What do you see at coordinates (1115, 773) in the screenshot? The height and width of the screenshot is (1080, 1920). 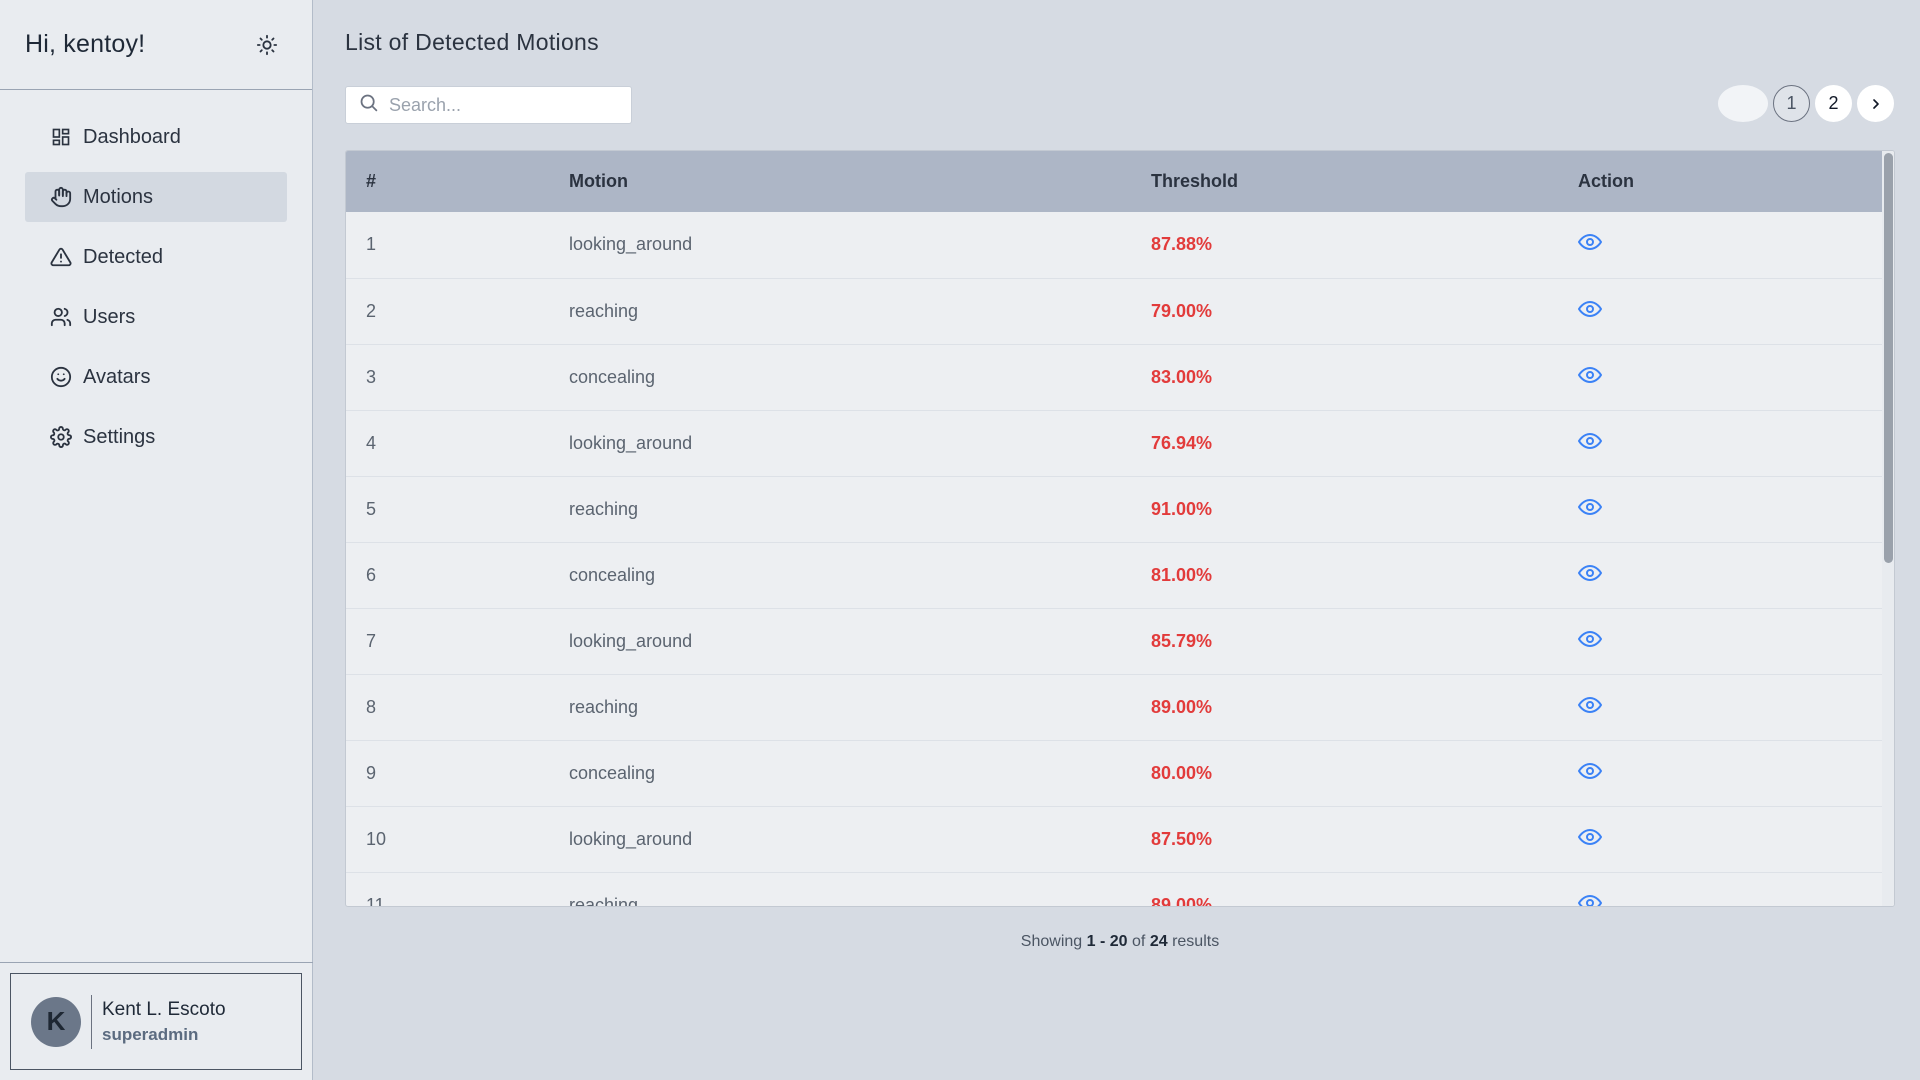 I see `table-row: 9 concealing 80.00%` at bounding box center [1115, 773].